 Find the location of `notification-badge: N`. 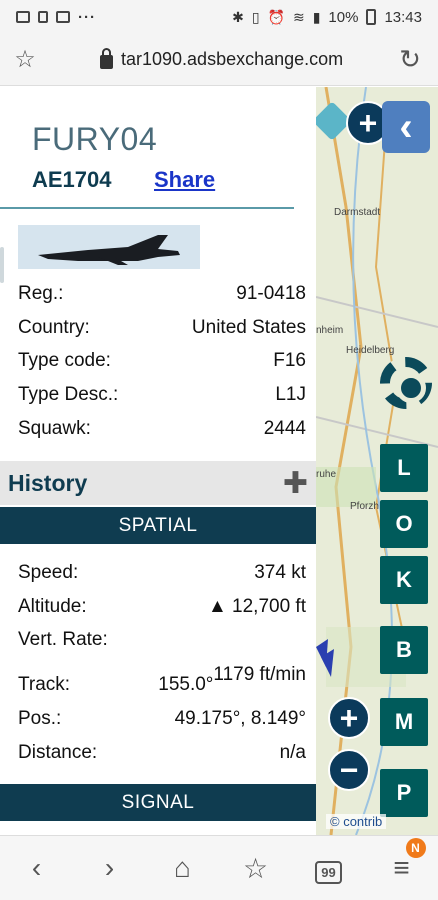

notification-badge: N is located at coordinates (415, 848).